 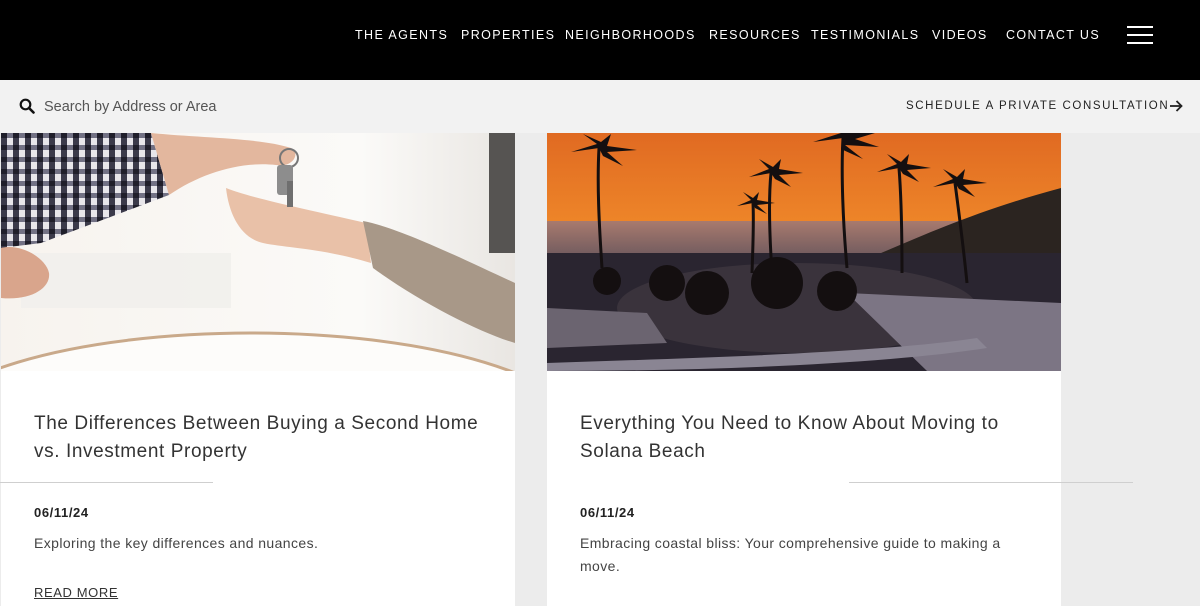 What do you see at coordinates (1037, 106) in the screenshot?
I see `schedule-consultation-link: SCHEDULE A PRIVATE CONSULTATION` at bounding box center [1037, 106].